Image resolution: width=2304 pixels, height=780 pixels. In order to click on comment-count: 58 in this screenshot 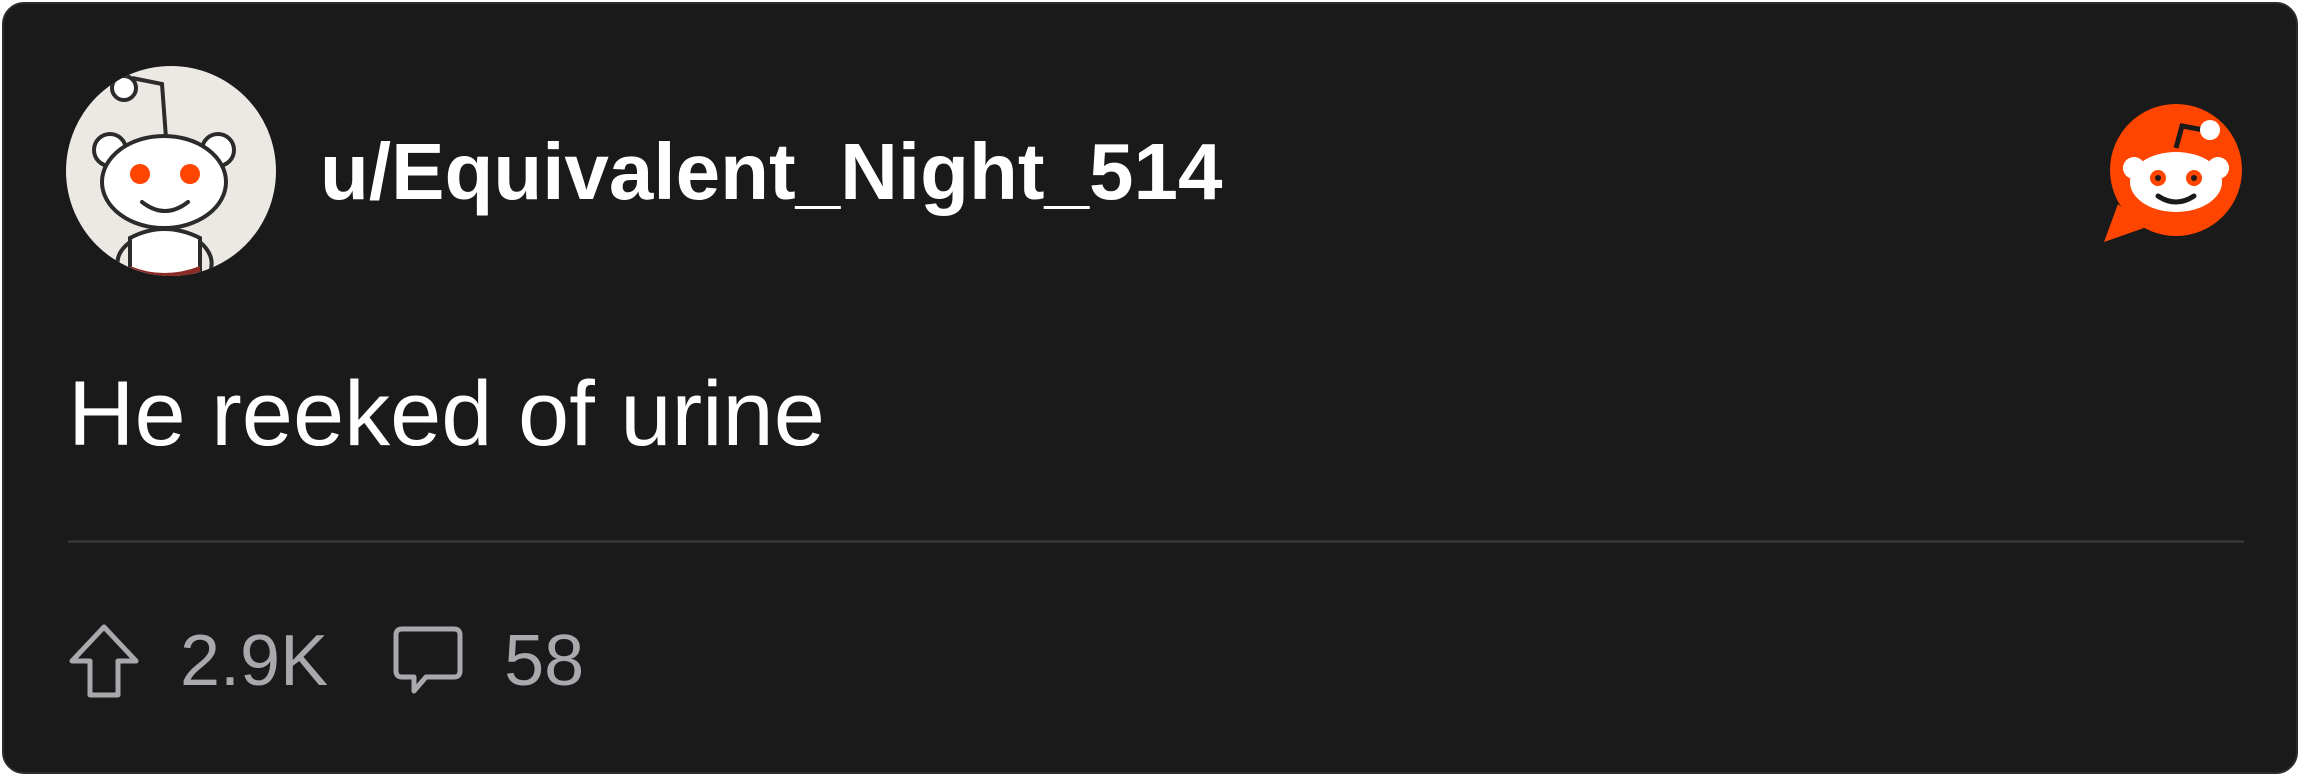, I will do `click(544, 661)`.